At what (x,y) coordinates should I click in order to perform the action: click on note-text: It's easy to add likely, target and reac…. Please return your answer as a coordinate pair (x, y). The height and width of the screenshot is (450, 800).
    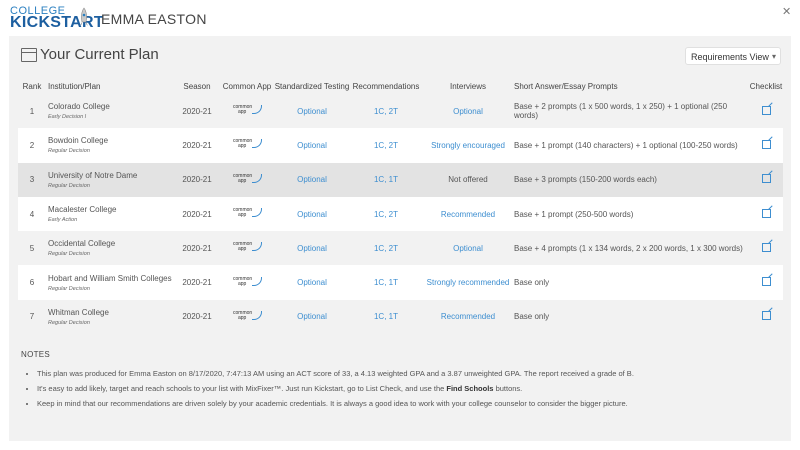
    Looking at the image, I should click on (242, 388).